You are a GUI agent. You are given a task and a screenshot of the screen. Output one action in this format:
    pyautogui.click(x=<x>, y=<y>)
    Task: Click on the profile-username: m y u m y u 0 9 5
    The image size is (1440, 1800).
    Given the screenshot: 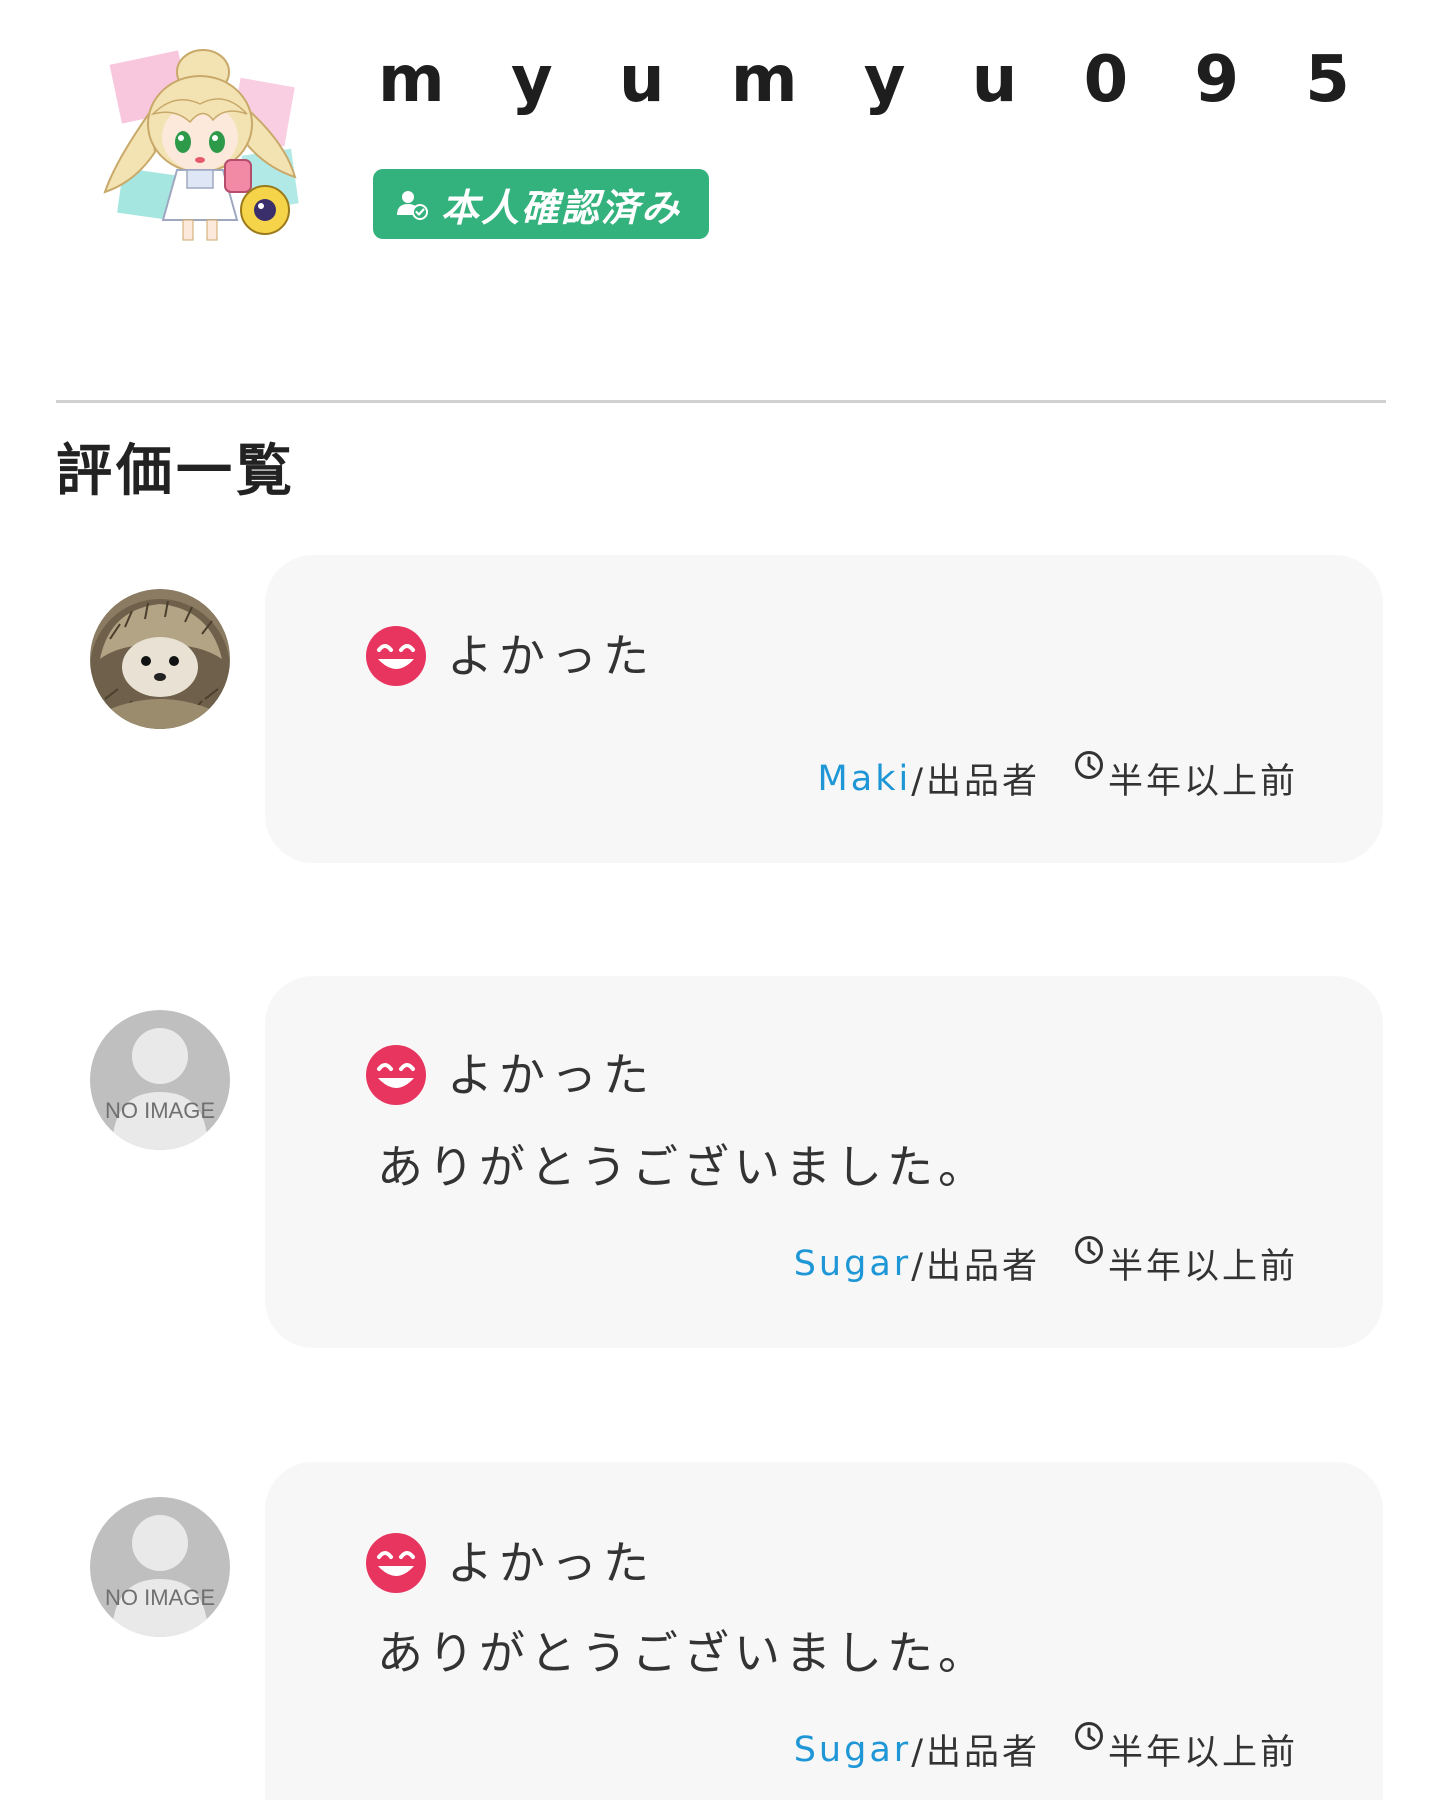 What is the action you would take?
    pyautogui.click(x=875, y=80)
    